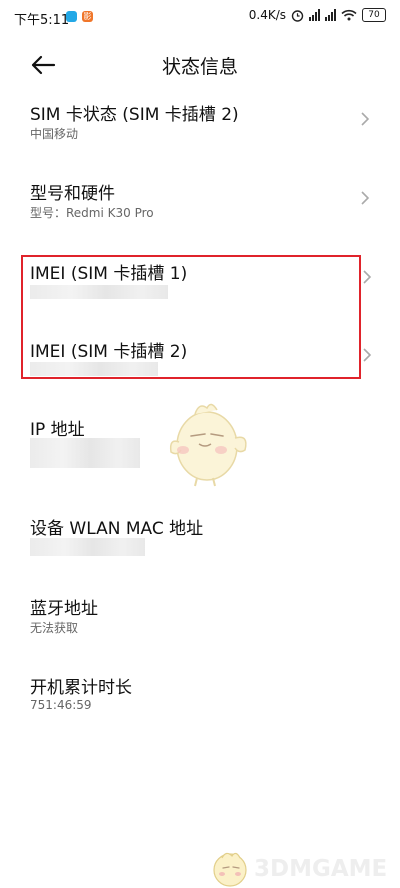 The height and width of the screenshot is (888, 400). Describe the element at coordinates (208, 445) in the screenshot. I see `mascot-watermark-icon` at that location.